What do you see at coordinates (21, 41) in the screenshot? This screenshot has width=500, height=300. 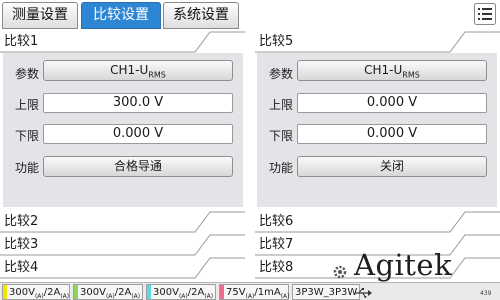 I see `compare-1-title: 比较1` at bounding box center [21, 41].